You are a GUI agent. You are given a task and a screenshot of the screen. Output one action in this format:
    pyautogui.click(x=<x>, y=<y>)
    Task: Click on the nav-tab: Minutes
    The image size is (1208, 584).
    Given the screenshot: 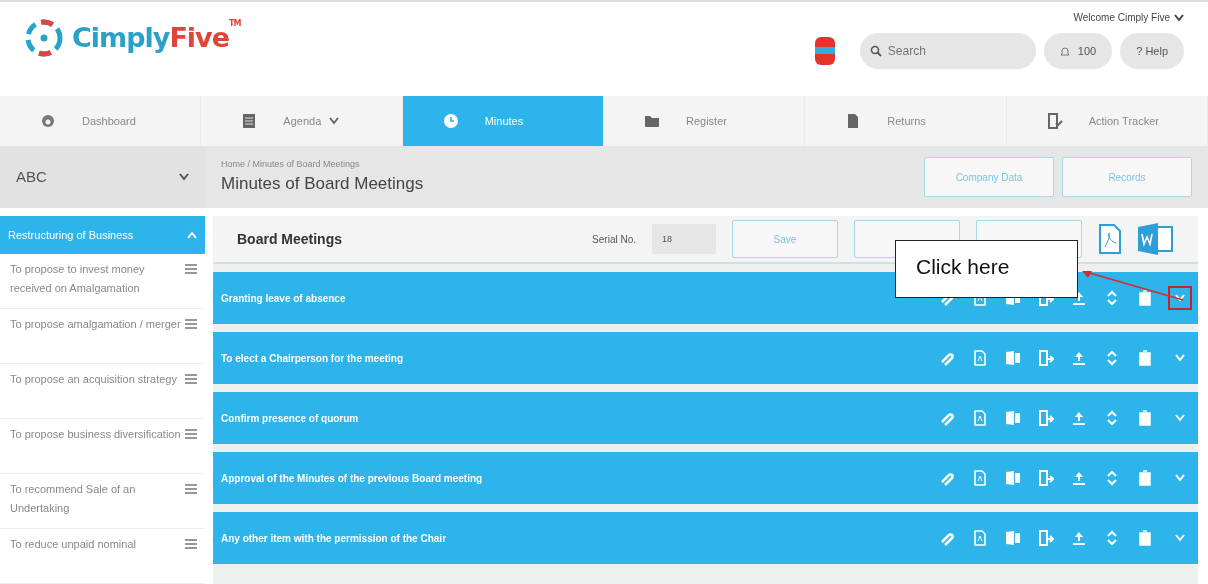 What is the action you would take?
    pyautogui.click(x=503, y=121)
    